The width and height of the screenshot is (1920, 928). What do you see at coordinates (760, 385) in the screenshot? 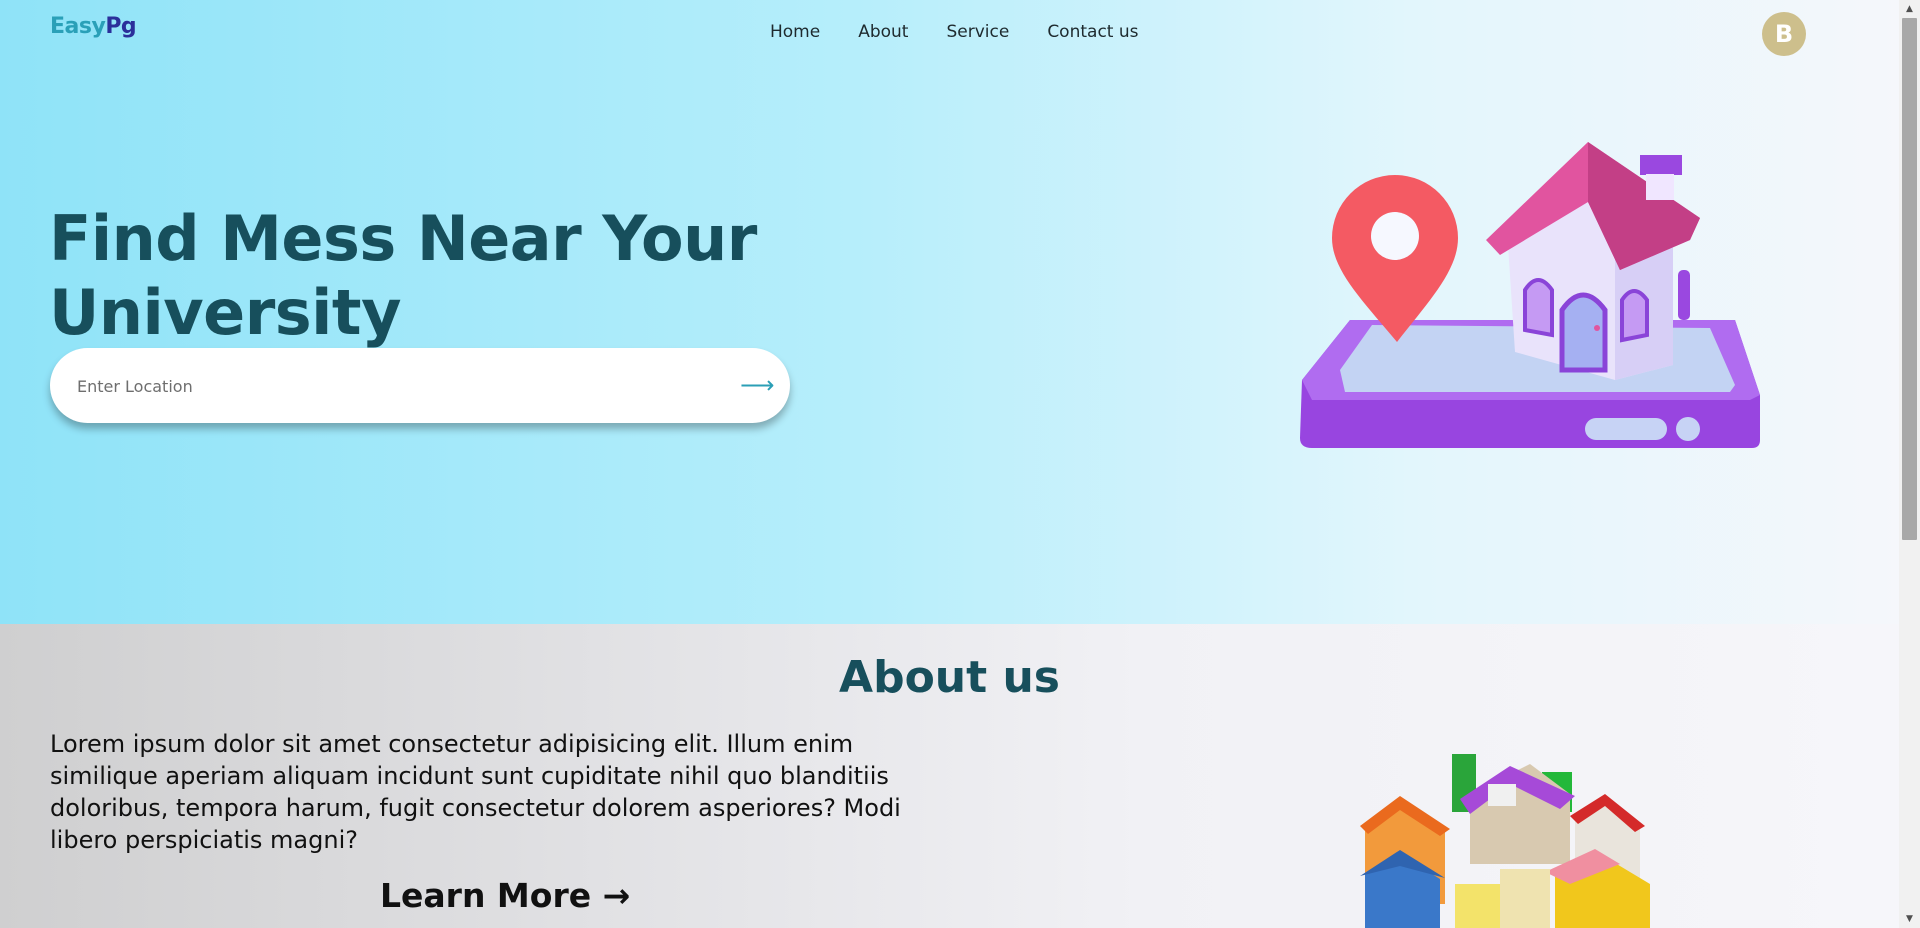
I see `arrow-right-icon: ⟶` at bounding box center [760, 385].